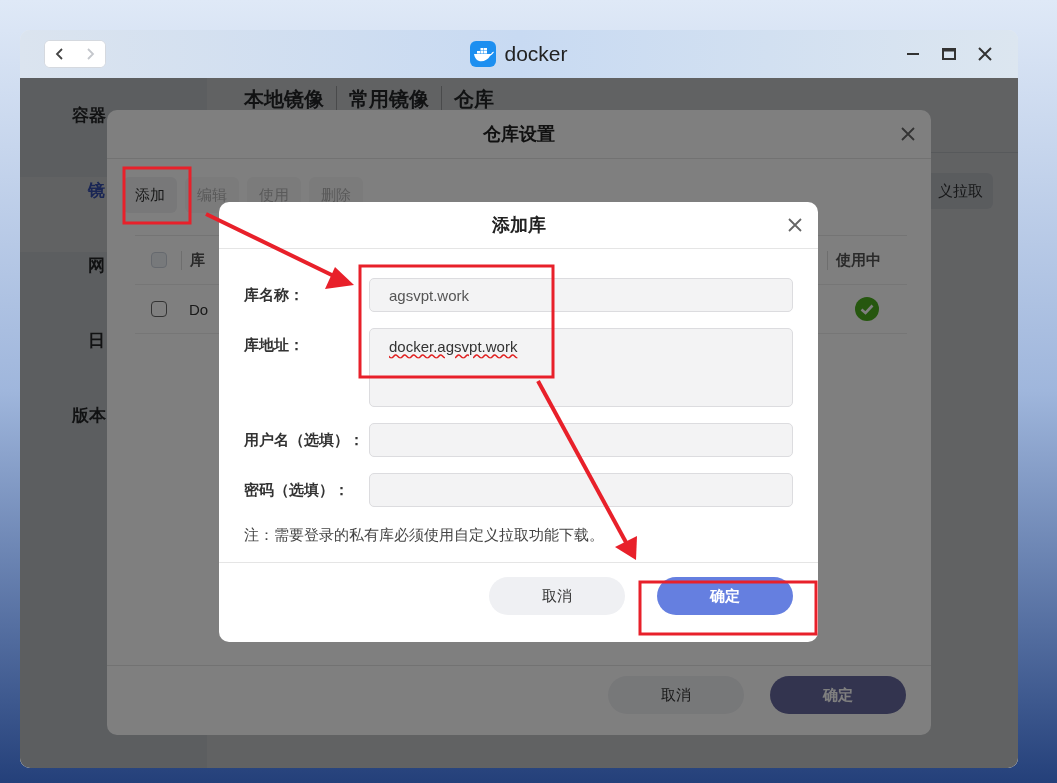  Describe the element at coordinates (581, 295) in the screenshot. I see `input-field: agsvpt.work` at that location.